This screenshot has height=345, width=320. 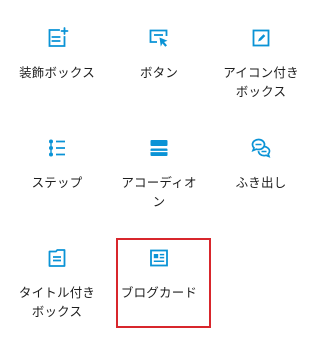 I want to click on block-label: アイコン付きボックス, so click(x=261, y=82).